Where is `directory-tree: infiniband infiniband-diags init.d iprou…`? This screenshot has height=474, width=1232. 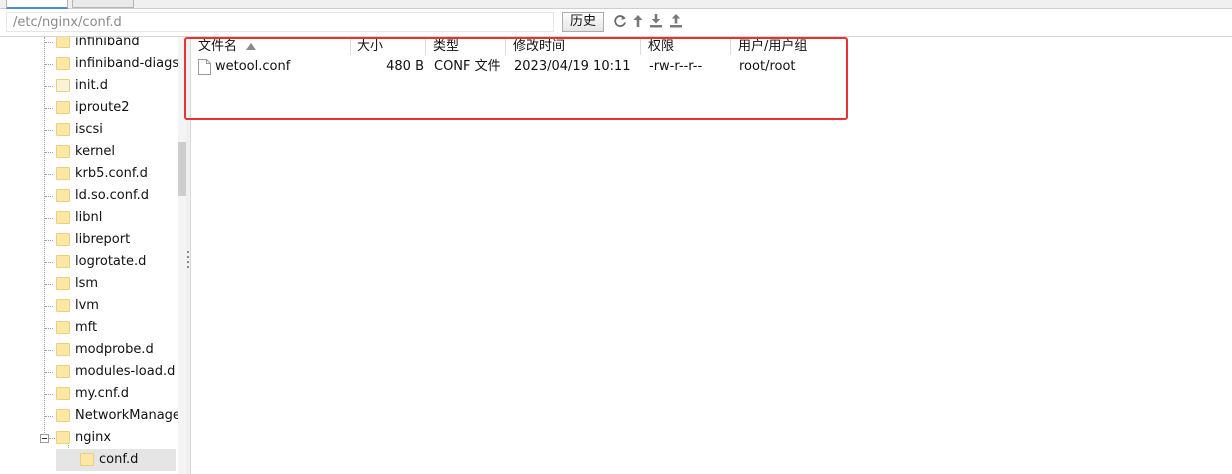 directory-tree: infiniband infiniband-diags init.d iprou… is located at coordinates (89, 255).